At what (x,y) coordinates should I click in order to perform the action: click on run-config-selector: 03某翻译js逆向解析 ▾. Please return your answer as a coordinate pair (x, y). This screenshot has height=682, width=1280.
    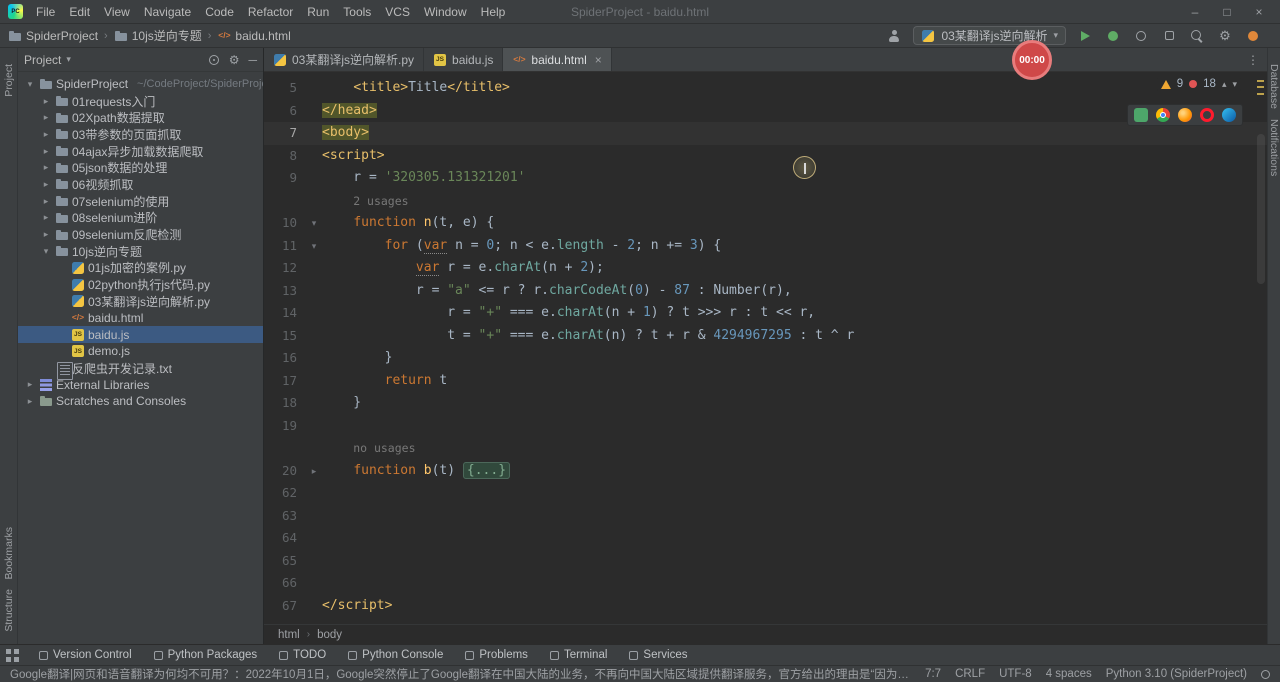
    Looking at the image, I should click on (989, 35).